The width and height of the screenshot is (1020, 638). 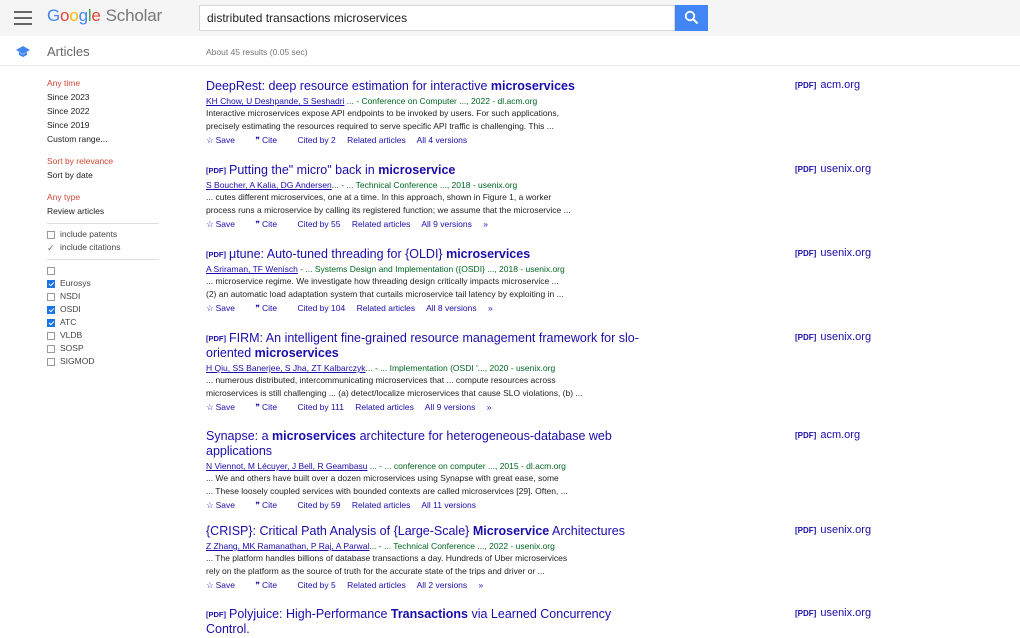 I want to click on filter-since-2019: Since 2019, so click(x=104, y=125).